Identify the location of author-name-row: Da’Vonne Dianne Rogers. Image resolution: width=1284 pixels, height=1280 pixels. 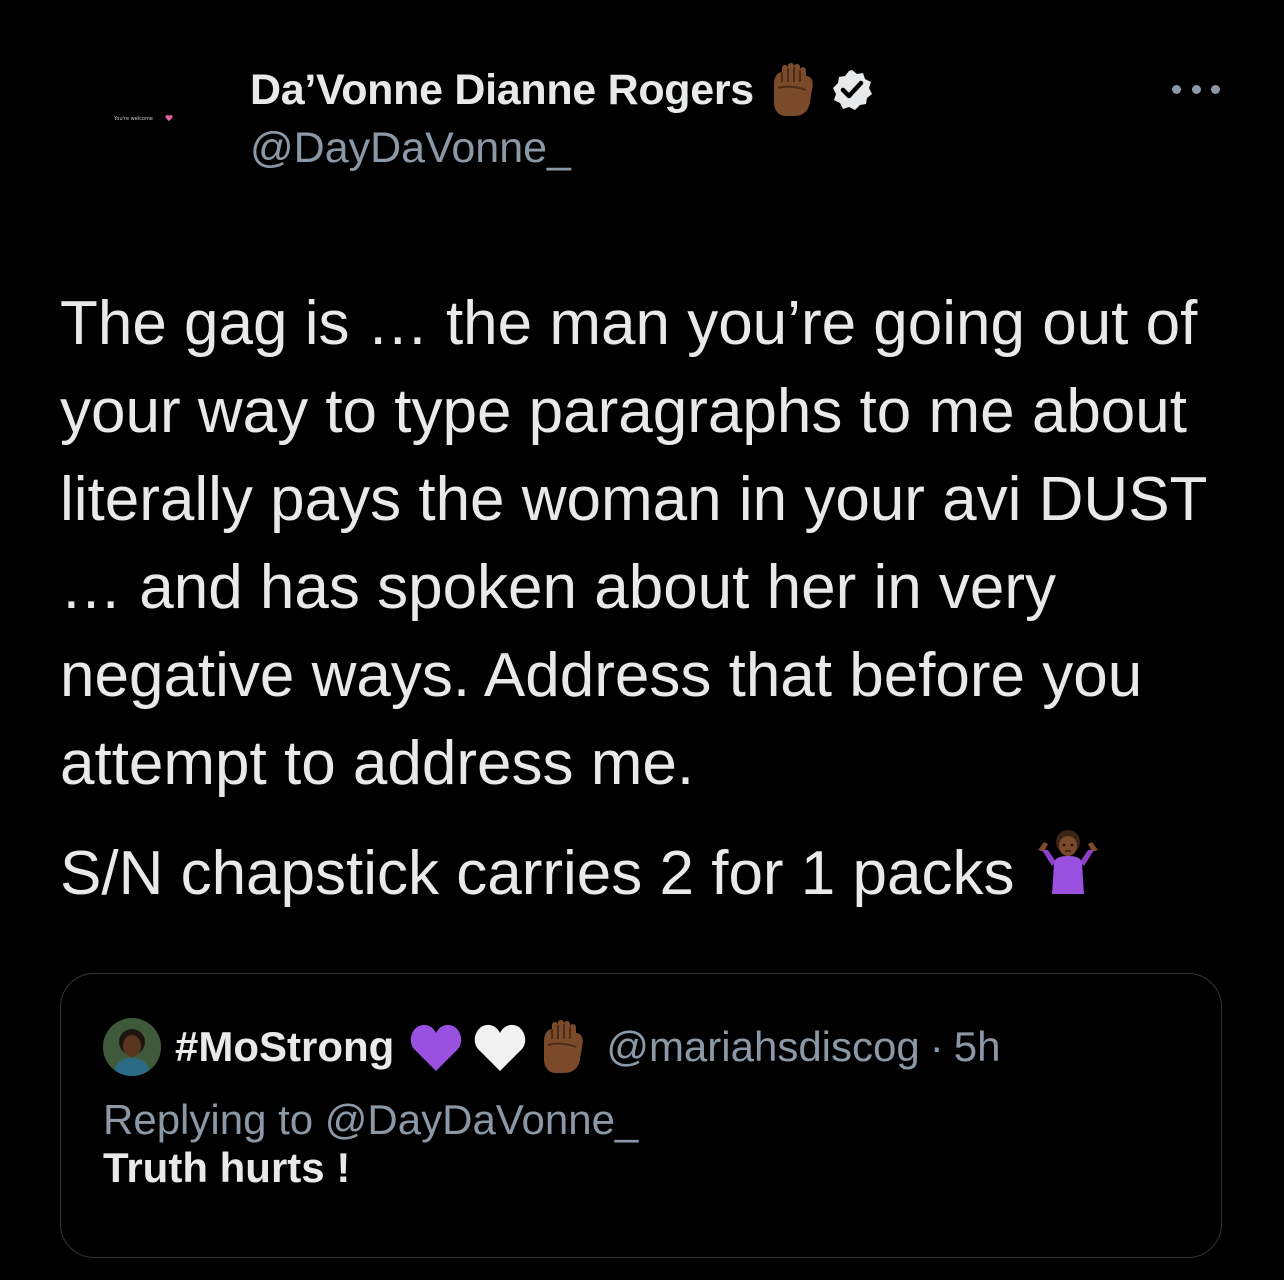
(562, 90).